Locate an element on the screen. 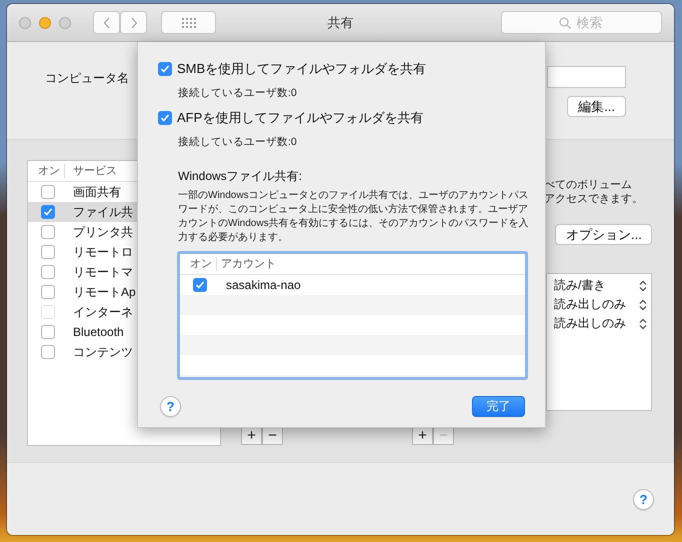 The width and height of the screenshot is (682, 542). column-header: オン is located at coordinates (49, 171).